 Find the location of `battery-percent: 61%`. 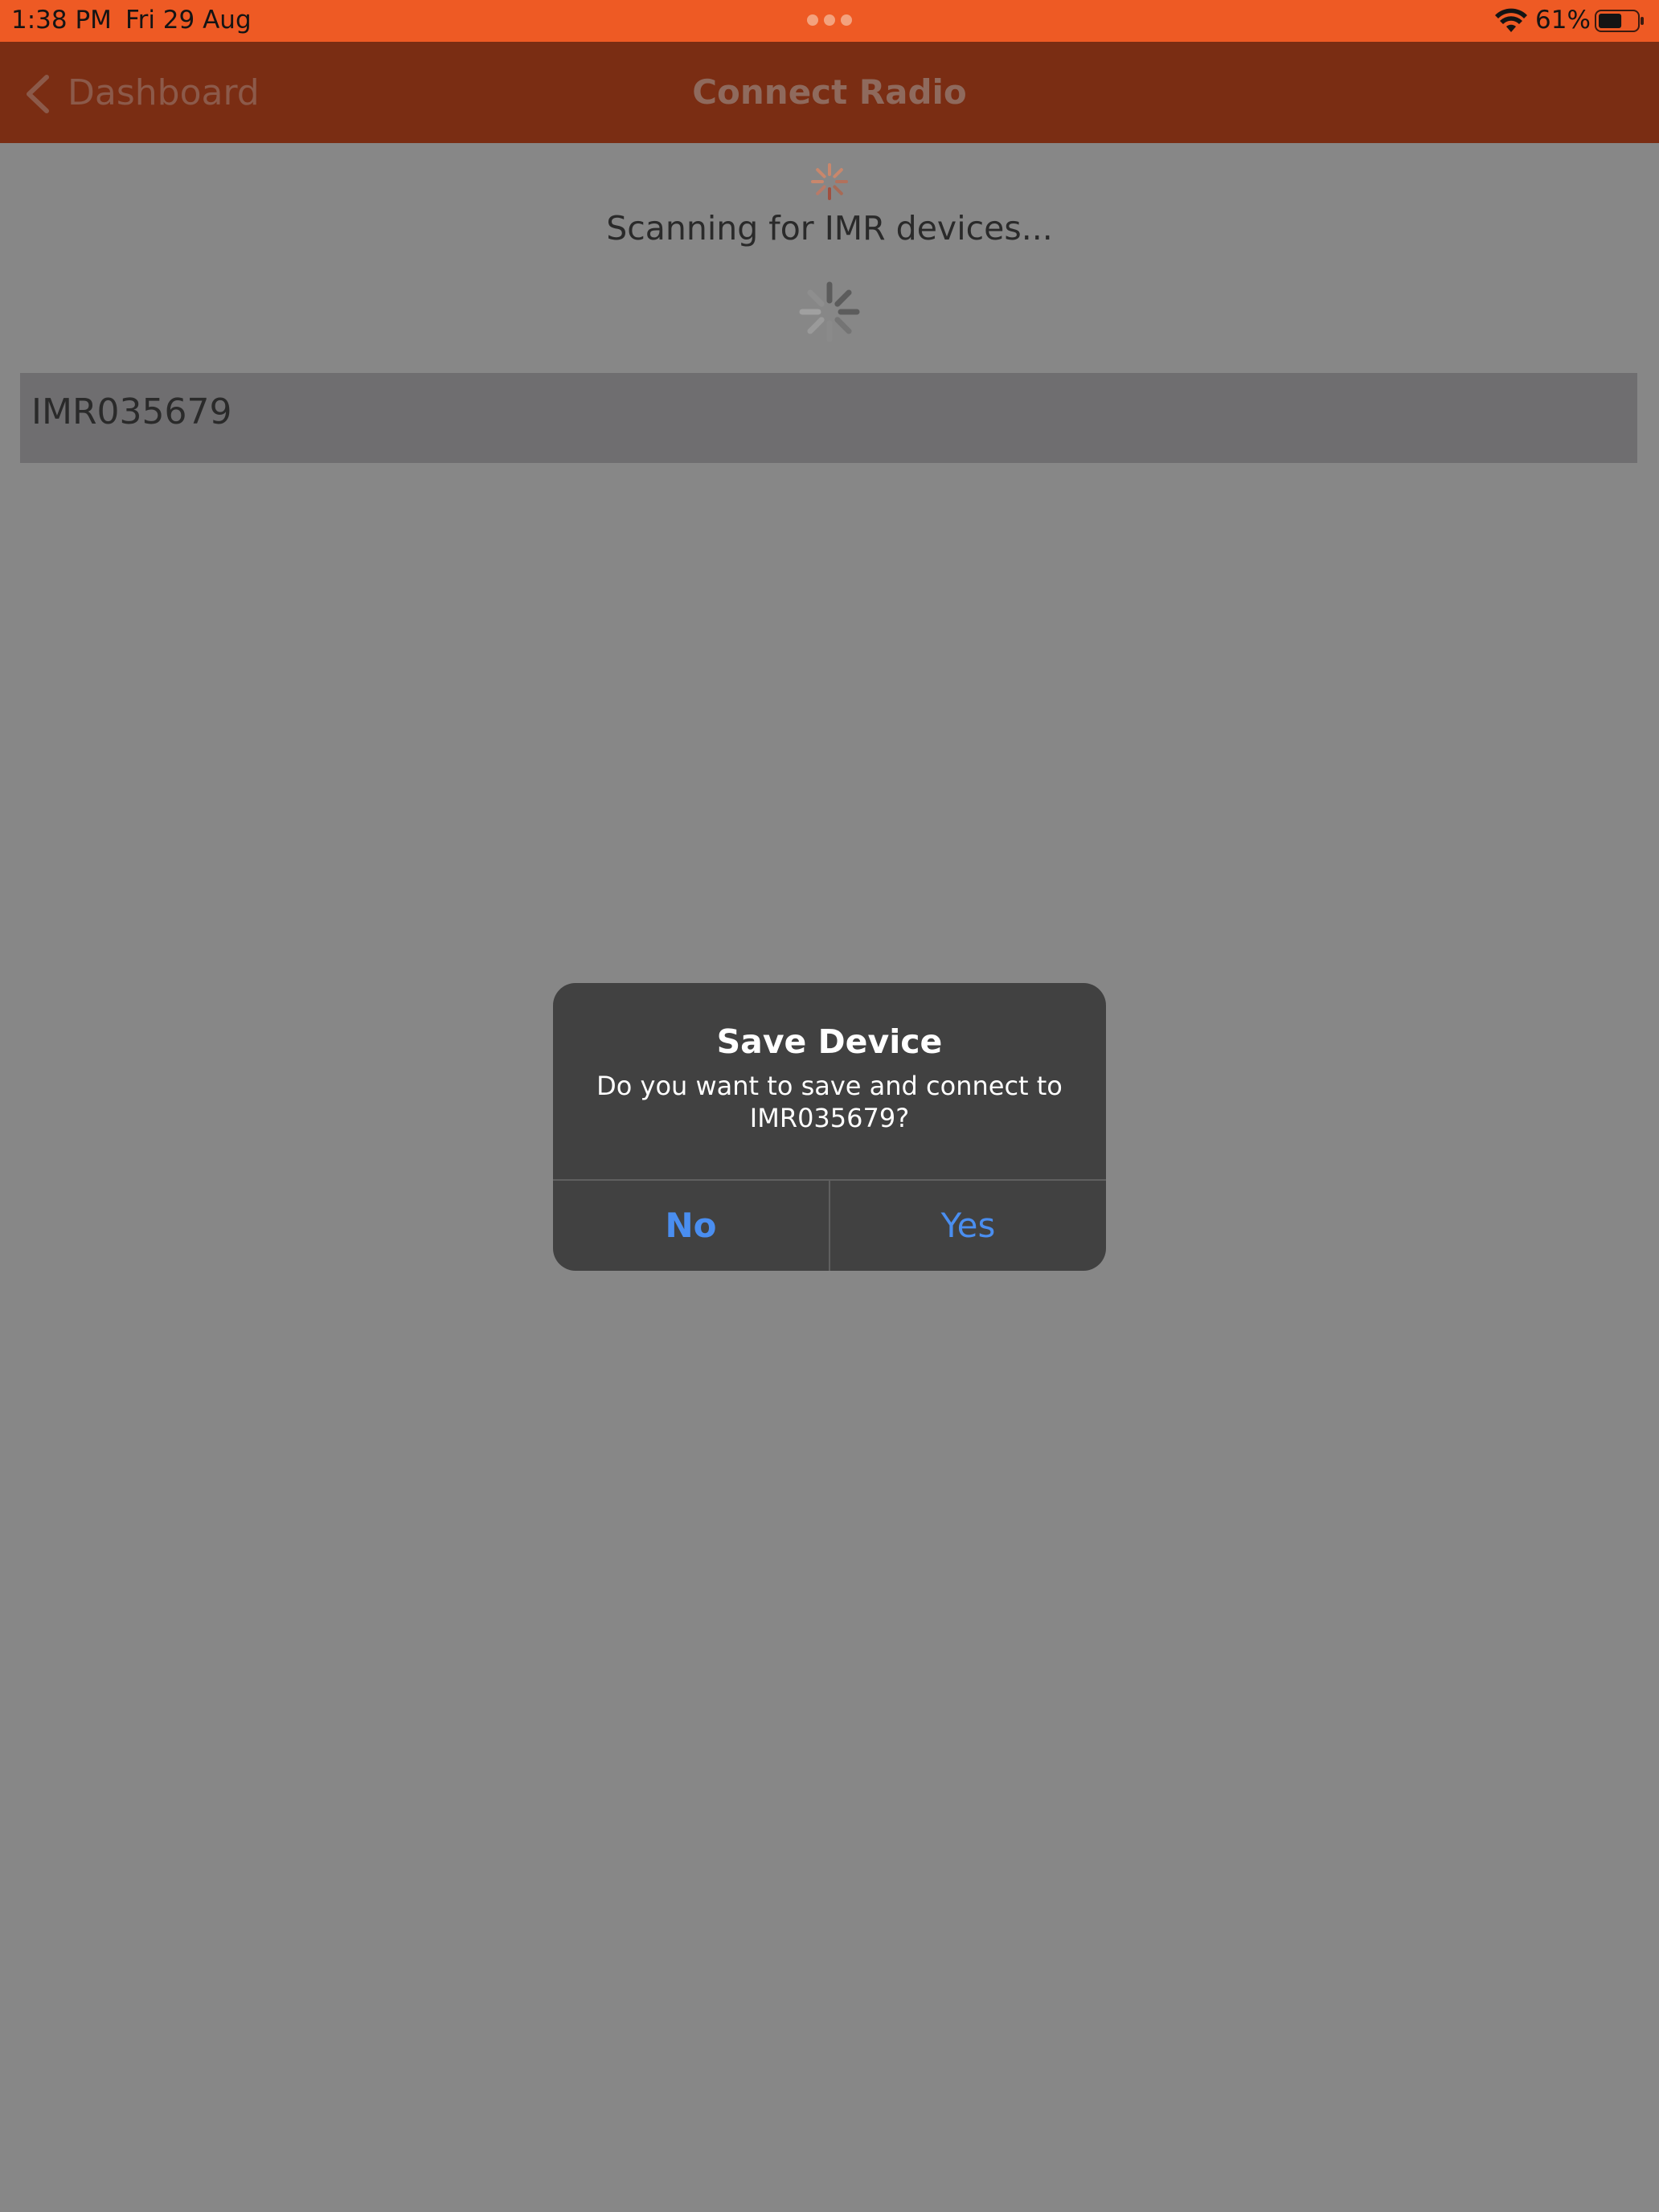

battery-percent: 61% is located at coordinates (1563, 20).